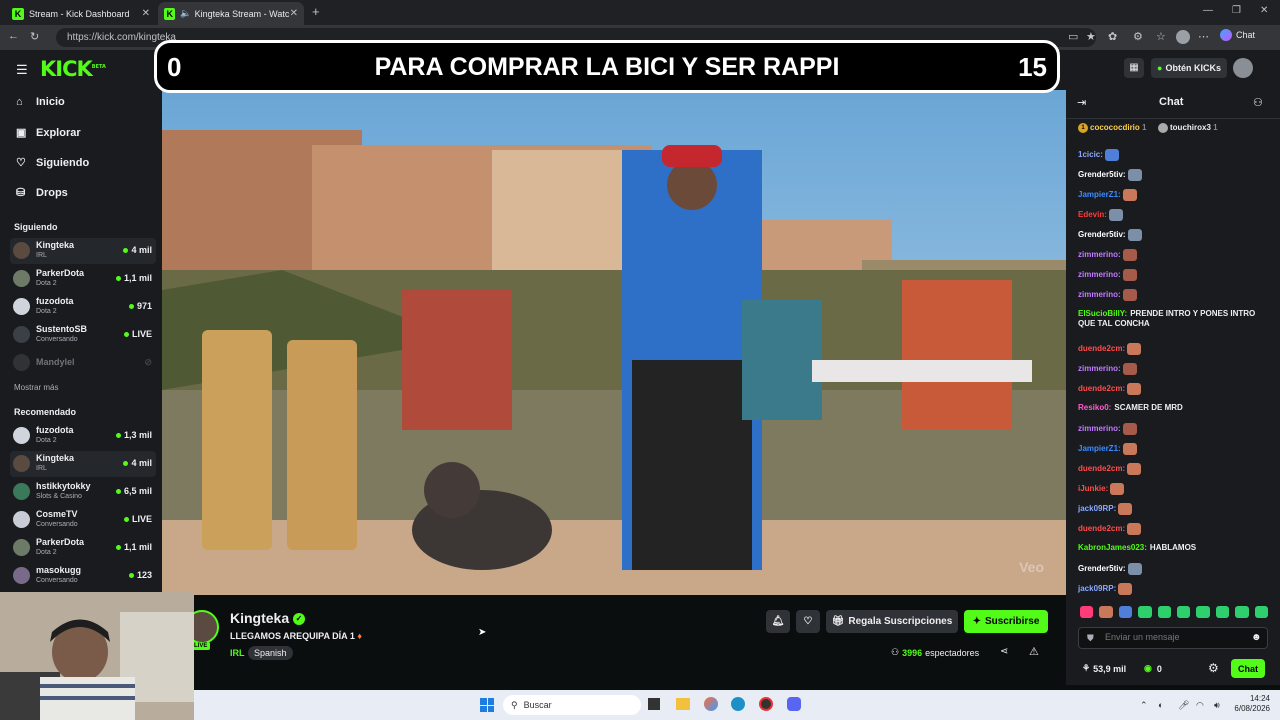 Image resolution: width=1280 pixels, height=720 pixels. I want to click on recommended-item-cosmetv: CosmeTV Conversando LIVE, so click(83, 520).